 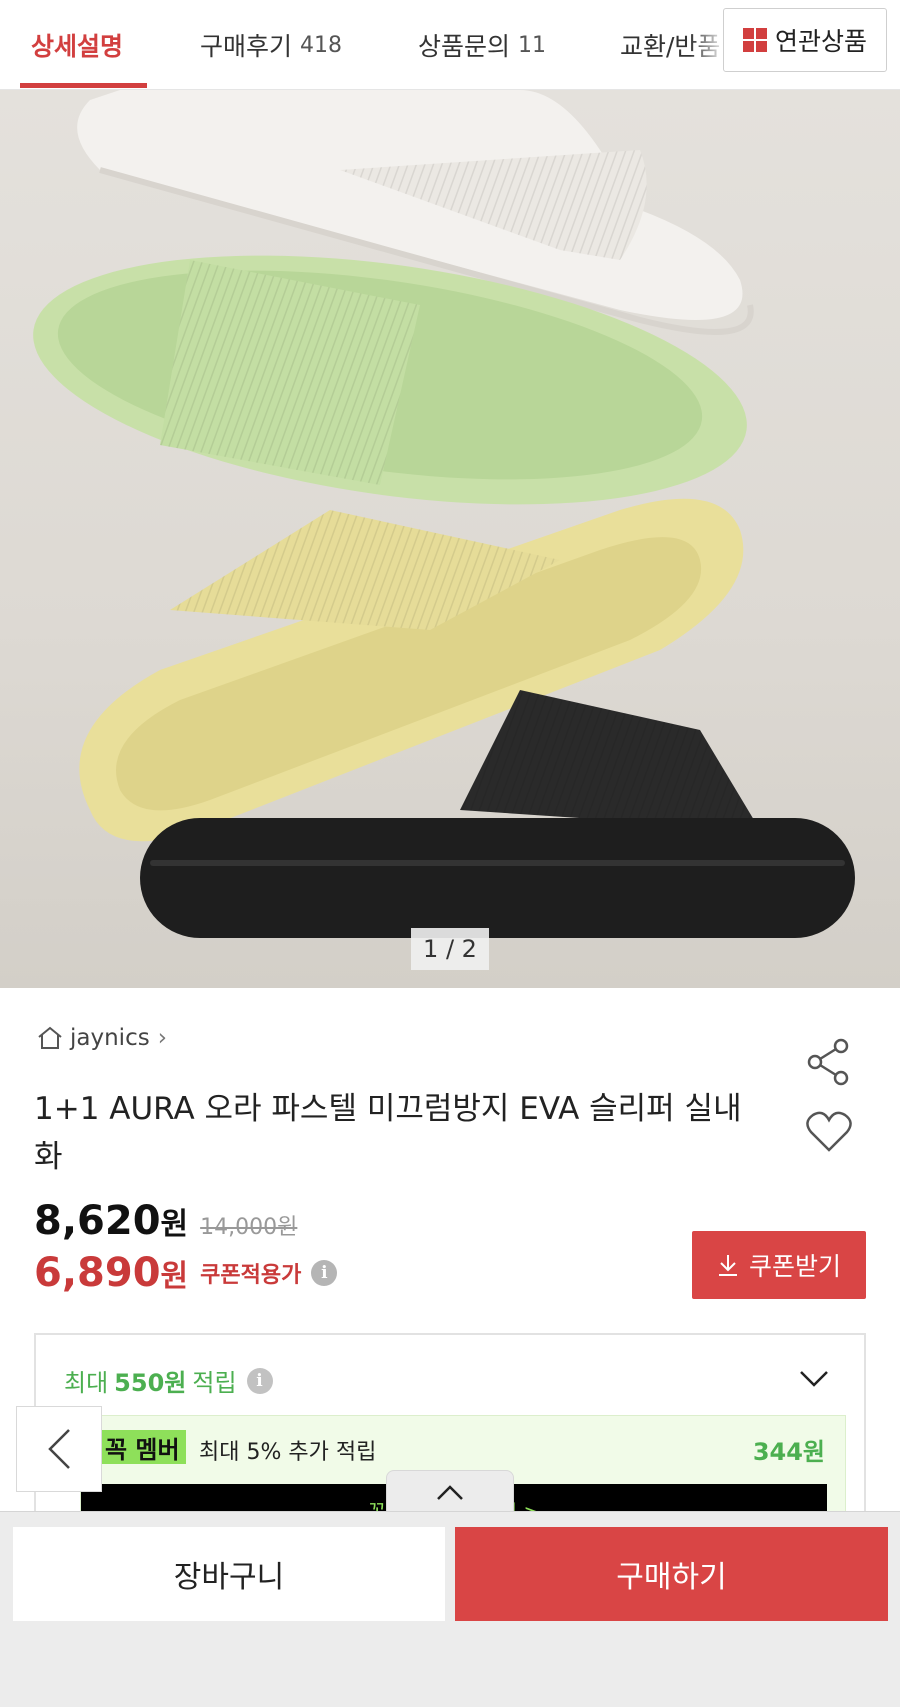 What do you see at coordinates (464, 46) in the screenshot?
I see `tab-label: 상품문의` at bounding box center [464, 46].